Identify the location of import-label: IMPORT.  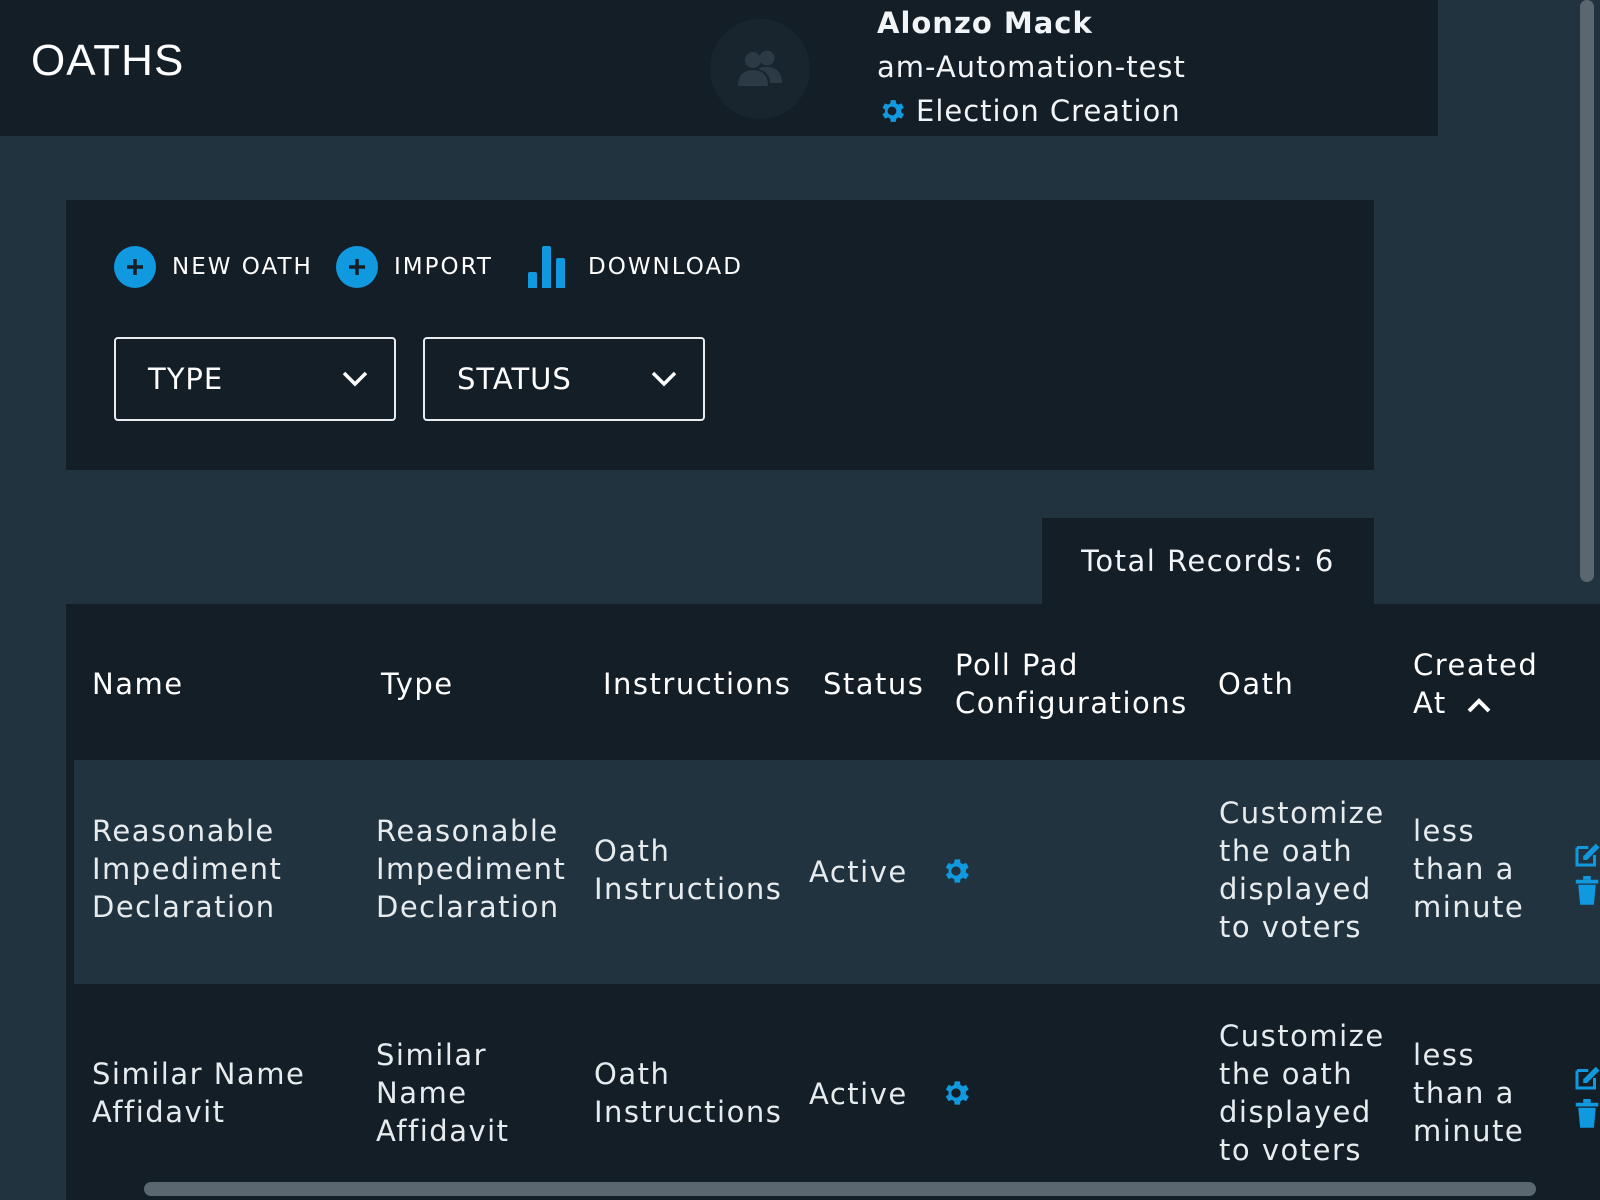
(443, 267).